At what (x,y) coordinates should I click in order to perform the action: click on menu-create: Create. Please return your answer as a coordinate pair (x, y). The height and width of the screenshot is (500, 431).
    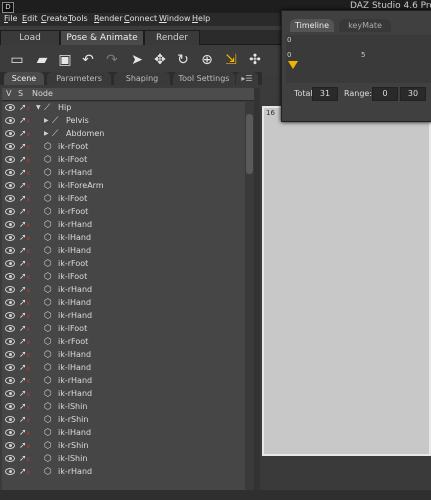
    Looking at the image, I should click on (54, 18).